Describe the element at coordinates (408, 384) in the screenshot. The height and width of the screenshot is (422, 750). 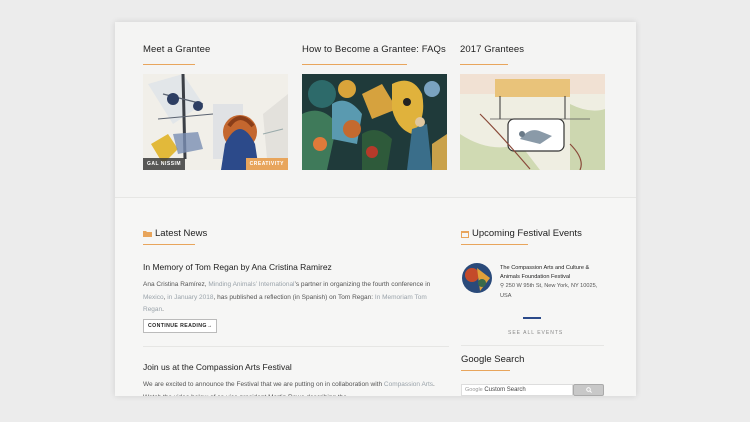
I see `link-compassion-arts: Compassion Arts` at that location.